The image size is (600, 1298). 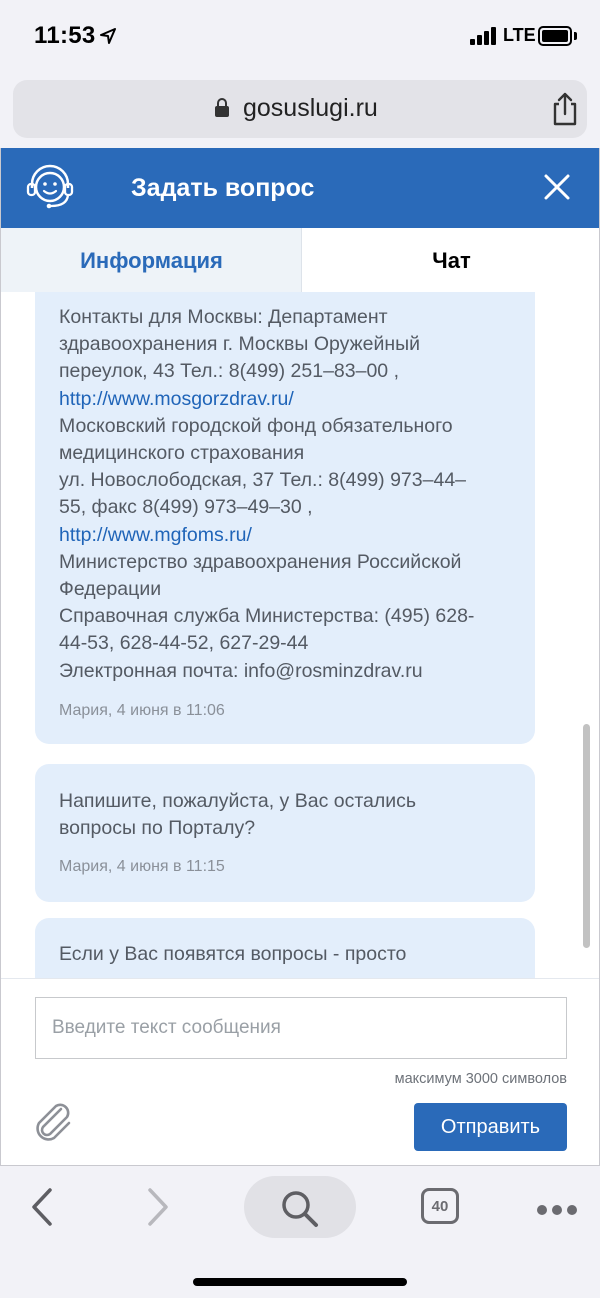 I want to click on tab-information-label: Информация, so click(x=151, y=260).